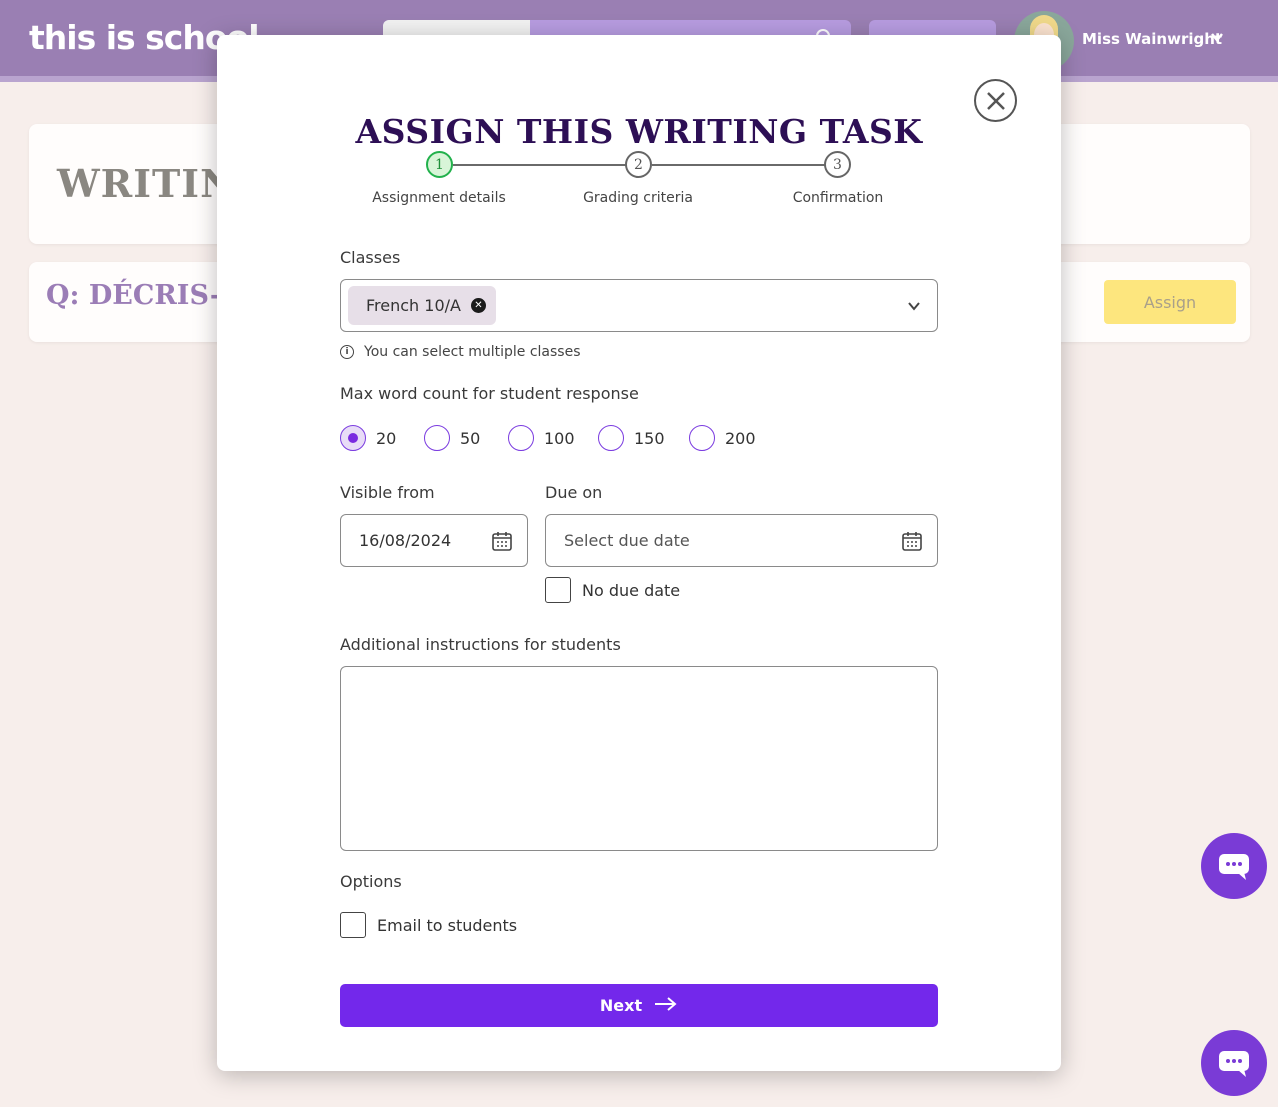 This screenshot has height=1107, width=1278. Describe the element at coordinates (368, 438) in the screenshot. I see `word-count-radio-20: 20` at that location.